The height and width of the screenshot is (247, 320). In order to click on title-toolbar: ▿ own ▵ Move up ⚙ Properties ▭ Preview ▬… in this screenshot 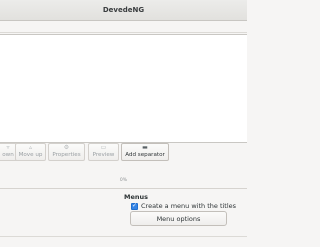, I will do `click(123, 152)`.